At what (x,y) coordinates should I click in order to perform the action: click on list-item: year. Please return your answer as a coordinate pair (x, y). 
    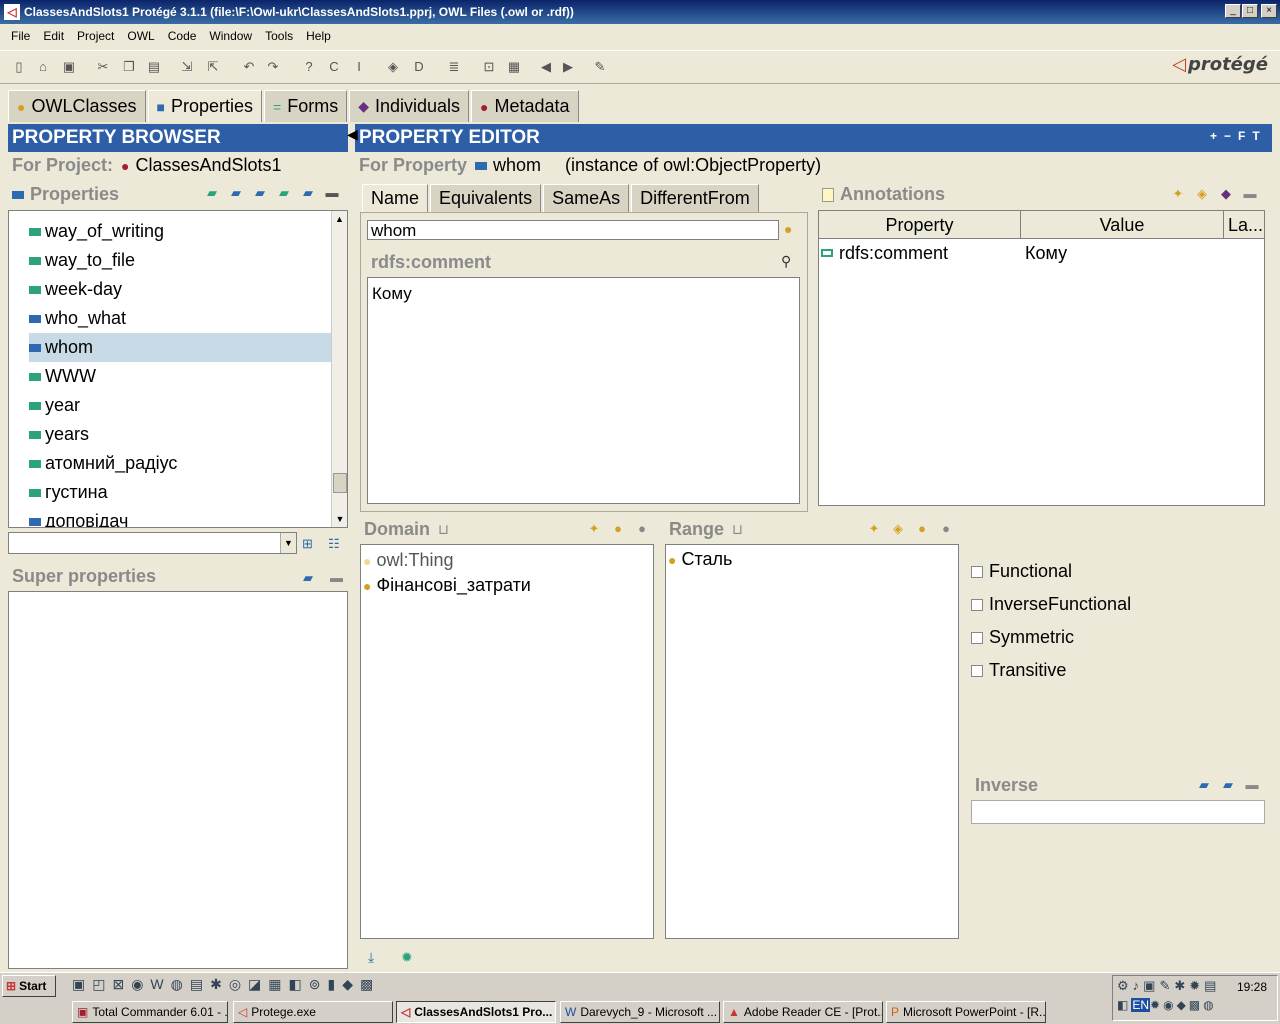
    Looking at the image, I should click on (170, 405).